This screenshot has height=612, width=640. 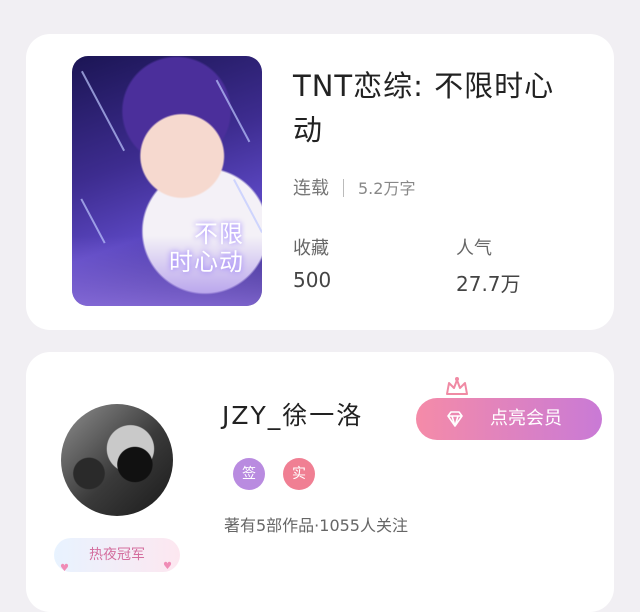 What do you see at coordinates (292, 414) in the screenshot?
I see `author-name: JZY_徐一洛` at bounding box center [292, 414].